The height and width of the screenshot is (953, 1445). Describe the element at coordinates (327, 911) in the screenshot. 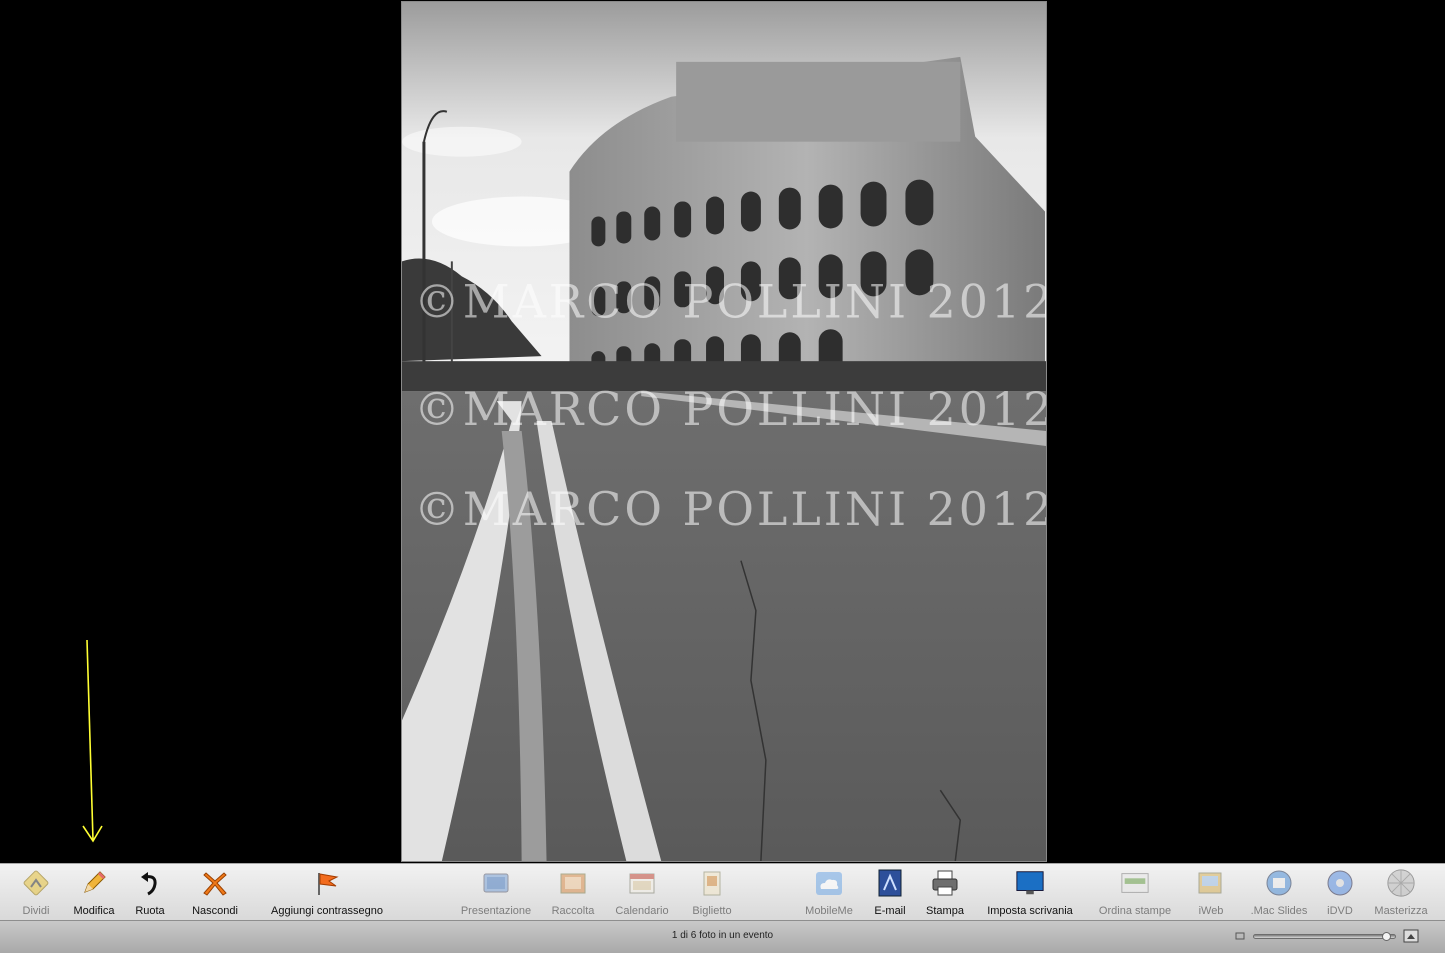

I see `add-flag-label: Aggiungi contrassegno` at that location.